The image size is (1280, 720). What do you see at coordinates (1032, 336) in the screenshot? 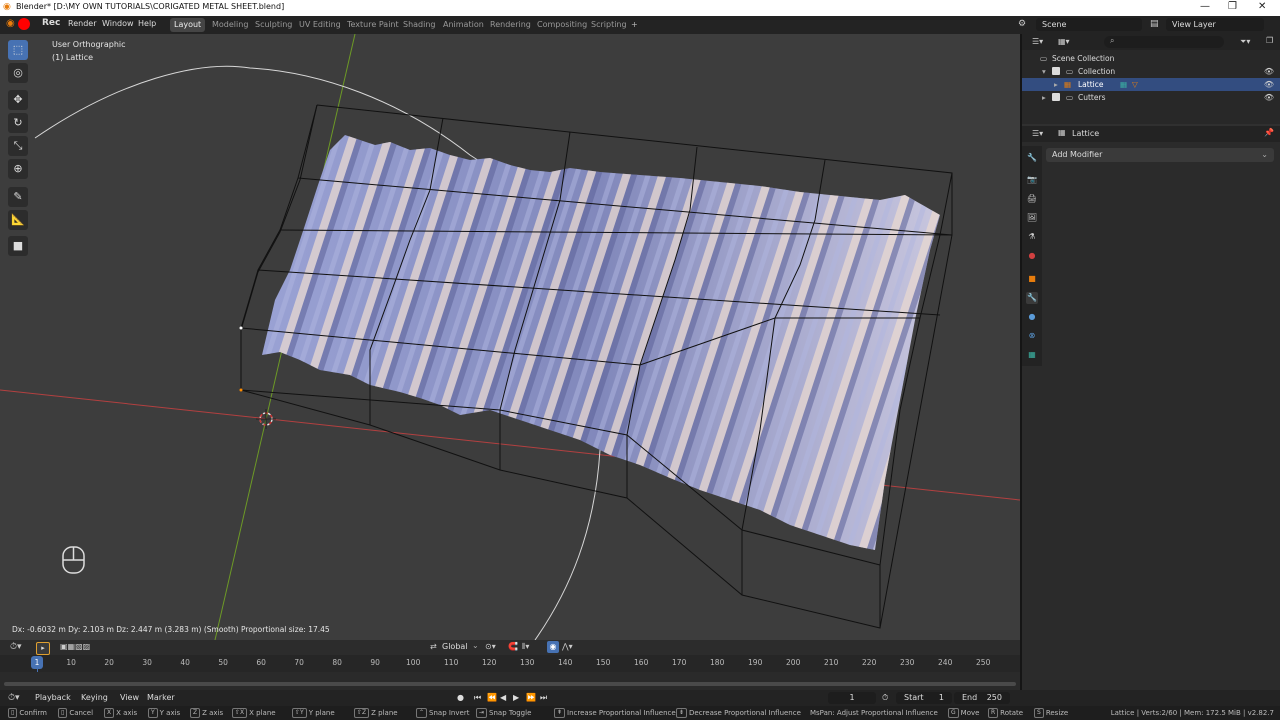
I see `constraints-tab-icon: ⊗` at bounding box center [1032, 336].